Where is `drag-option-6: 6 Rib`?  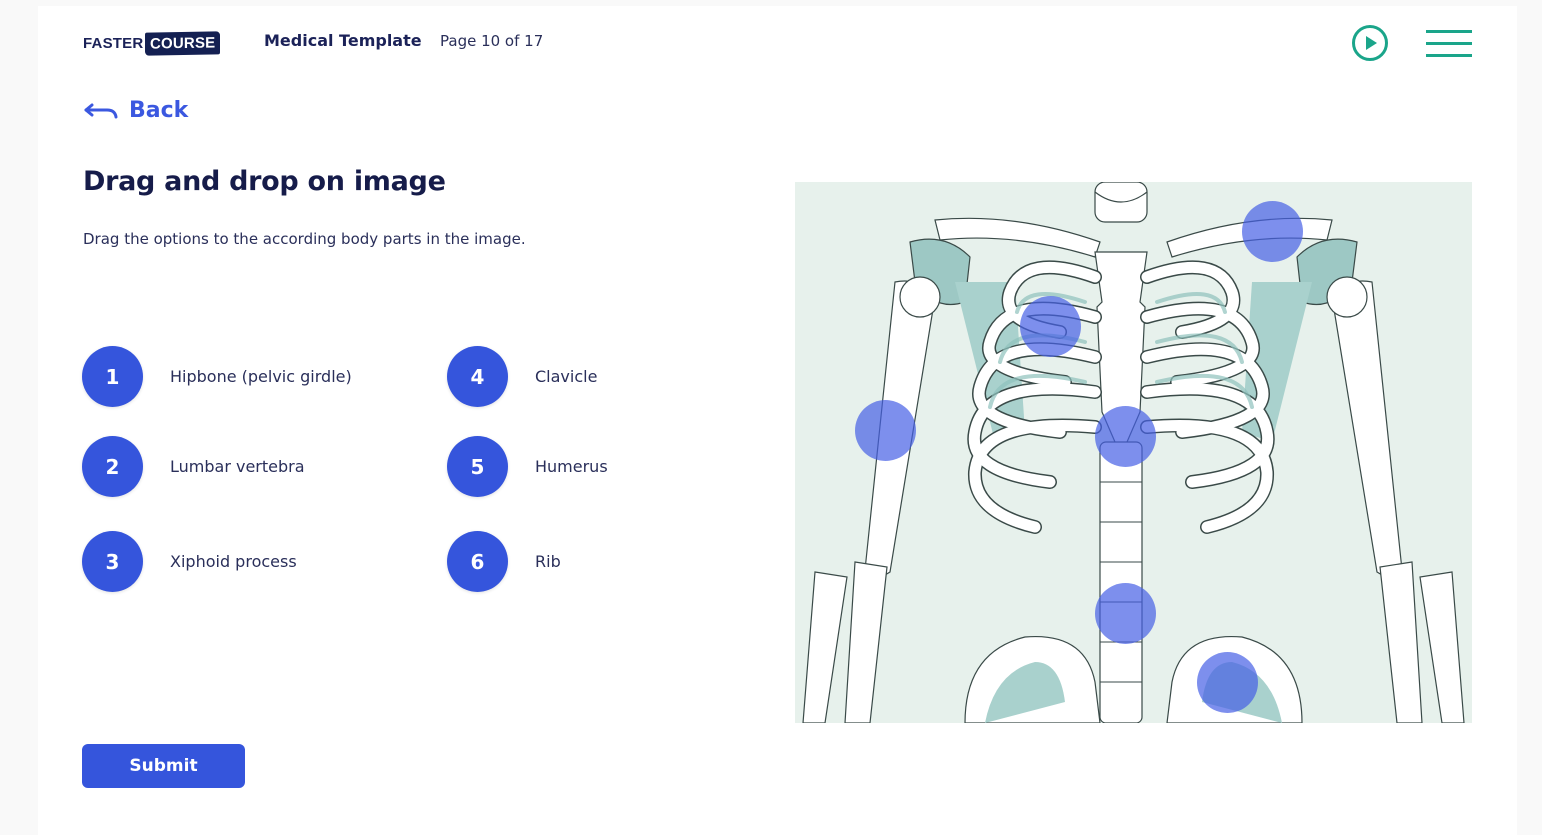 drag-option-6: 6 Rib is located at coordinates (504, 561).